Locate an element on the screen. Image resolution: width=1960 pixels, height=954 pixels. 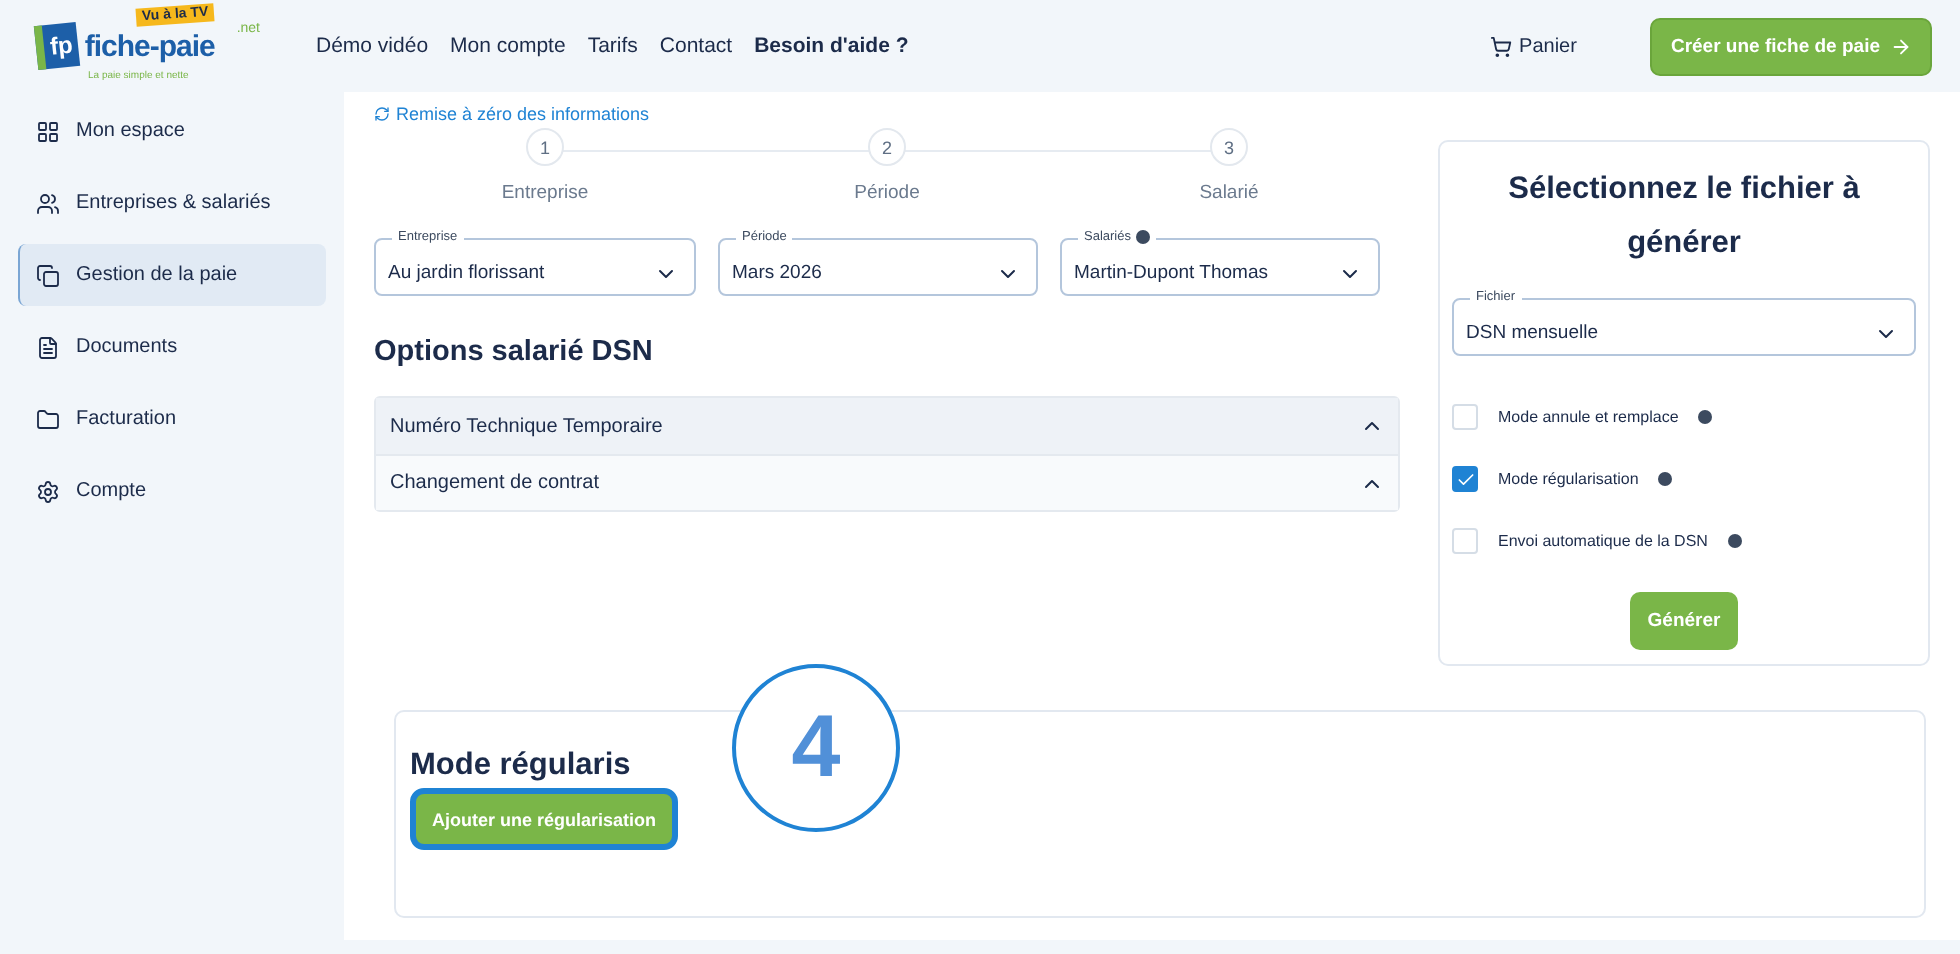
grid-icon is located at coordinates (48, 131).